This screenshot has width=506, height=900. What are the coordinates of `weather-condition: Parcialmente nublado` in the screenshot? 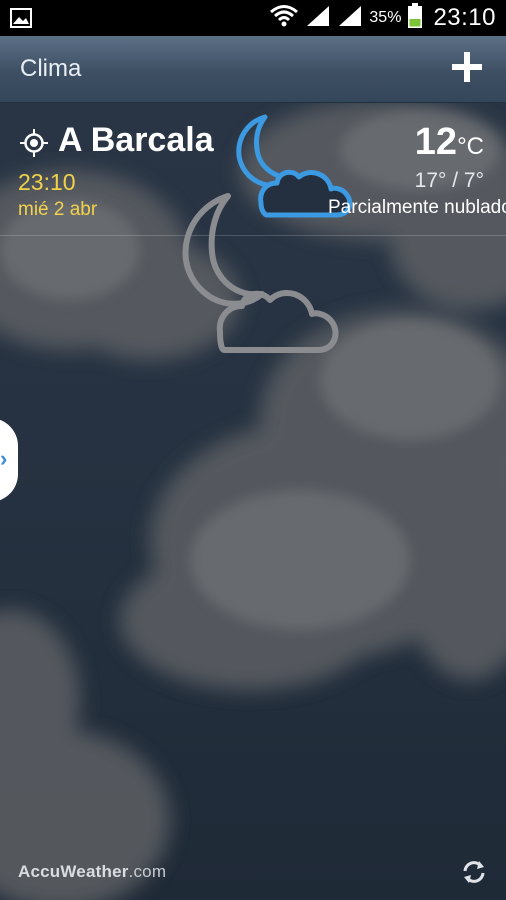 It's located at (417, 207).